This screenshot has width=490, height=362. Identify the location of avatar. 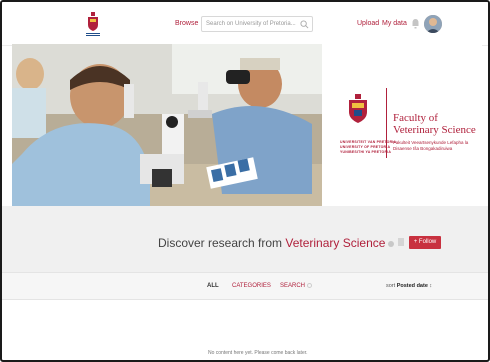
(433, 24).